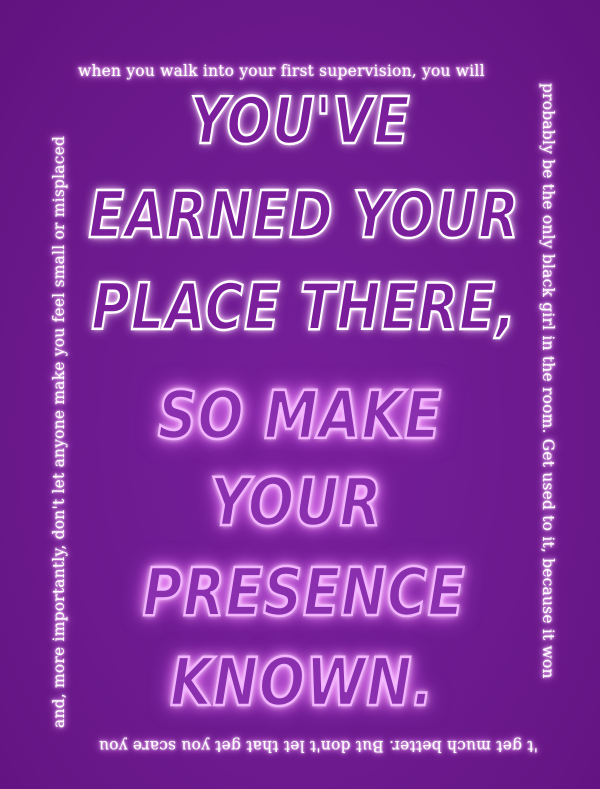 The width and height of the screenshot is (600, 789). Describe the element at coordinates (303, 308) in the screenshot. I see `headline-line-3: PLACE THERE,` at that location.